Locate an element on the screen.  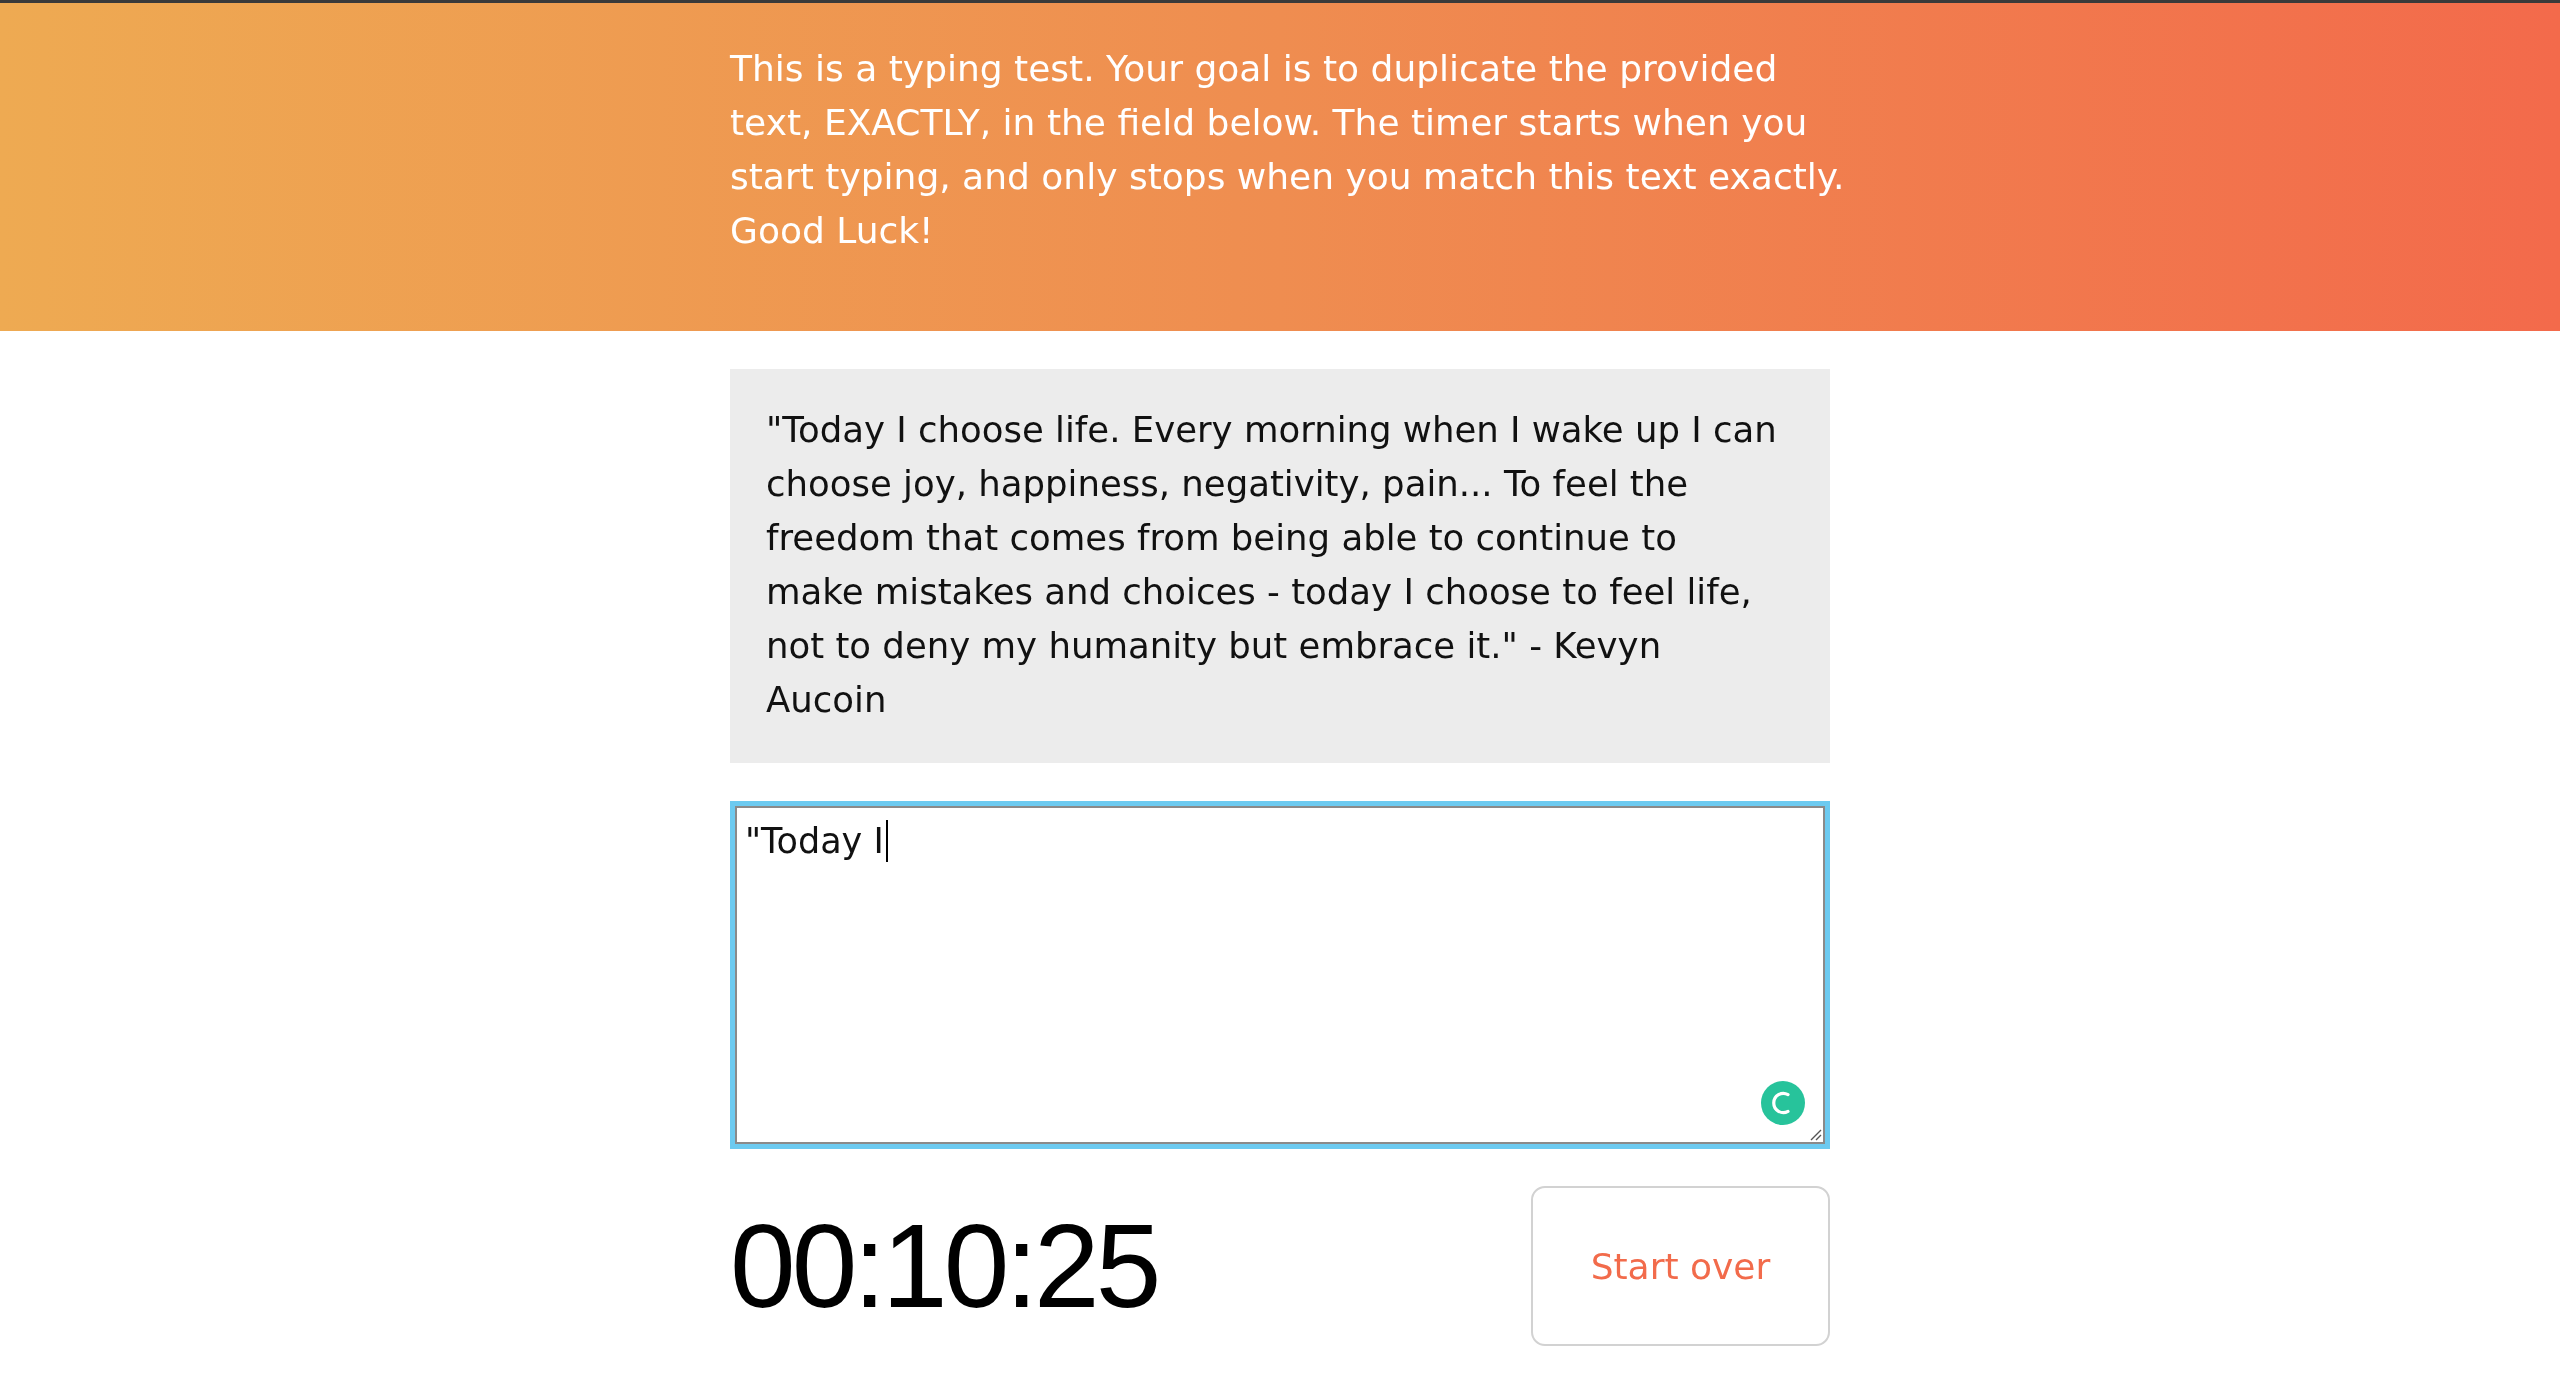
instructions-text: This is a typing test. Your goal is to duplicate the provided text, EXACTLY, in the field below. The timer starts when you start typing, and only stops when you match this text exactly. Good Luck! is located at coordinates (1288, 150).